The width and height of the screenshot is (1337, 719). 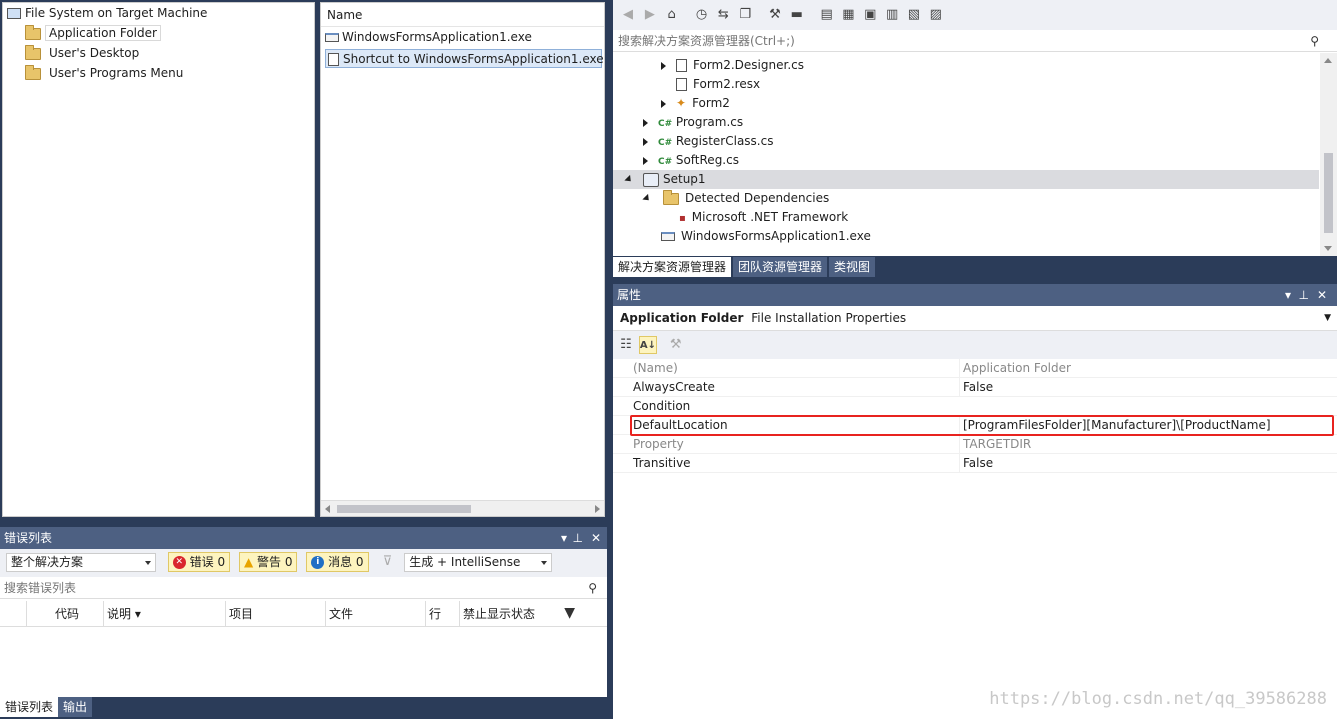 I want to click on col-file: 文件, so click(x=376, y=614).